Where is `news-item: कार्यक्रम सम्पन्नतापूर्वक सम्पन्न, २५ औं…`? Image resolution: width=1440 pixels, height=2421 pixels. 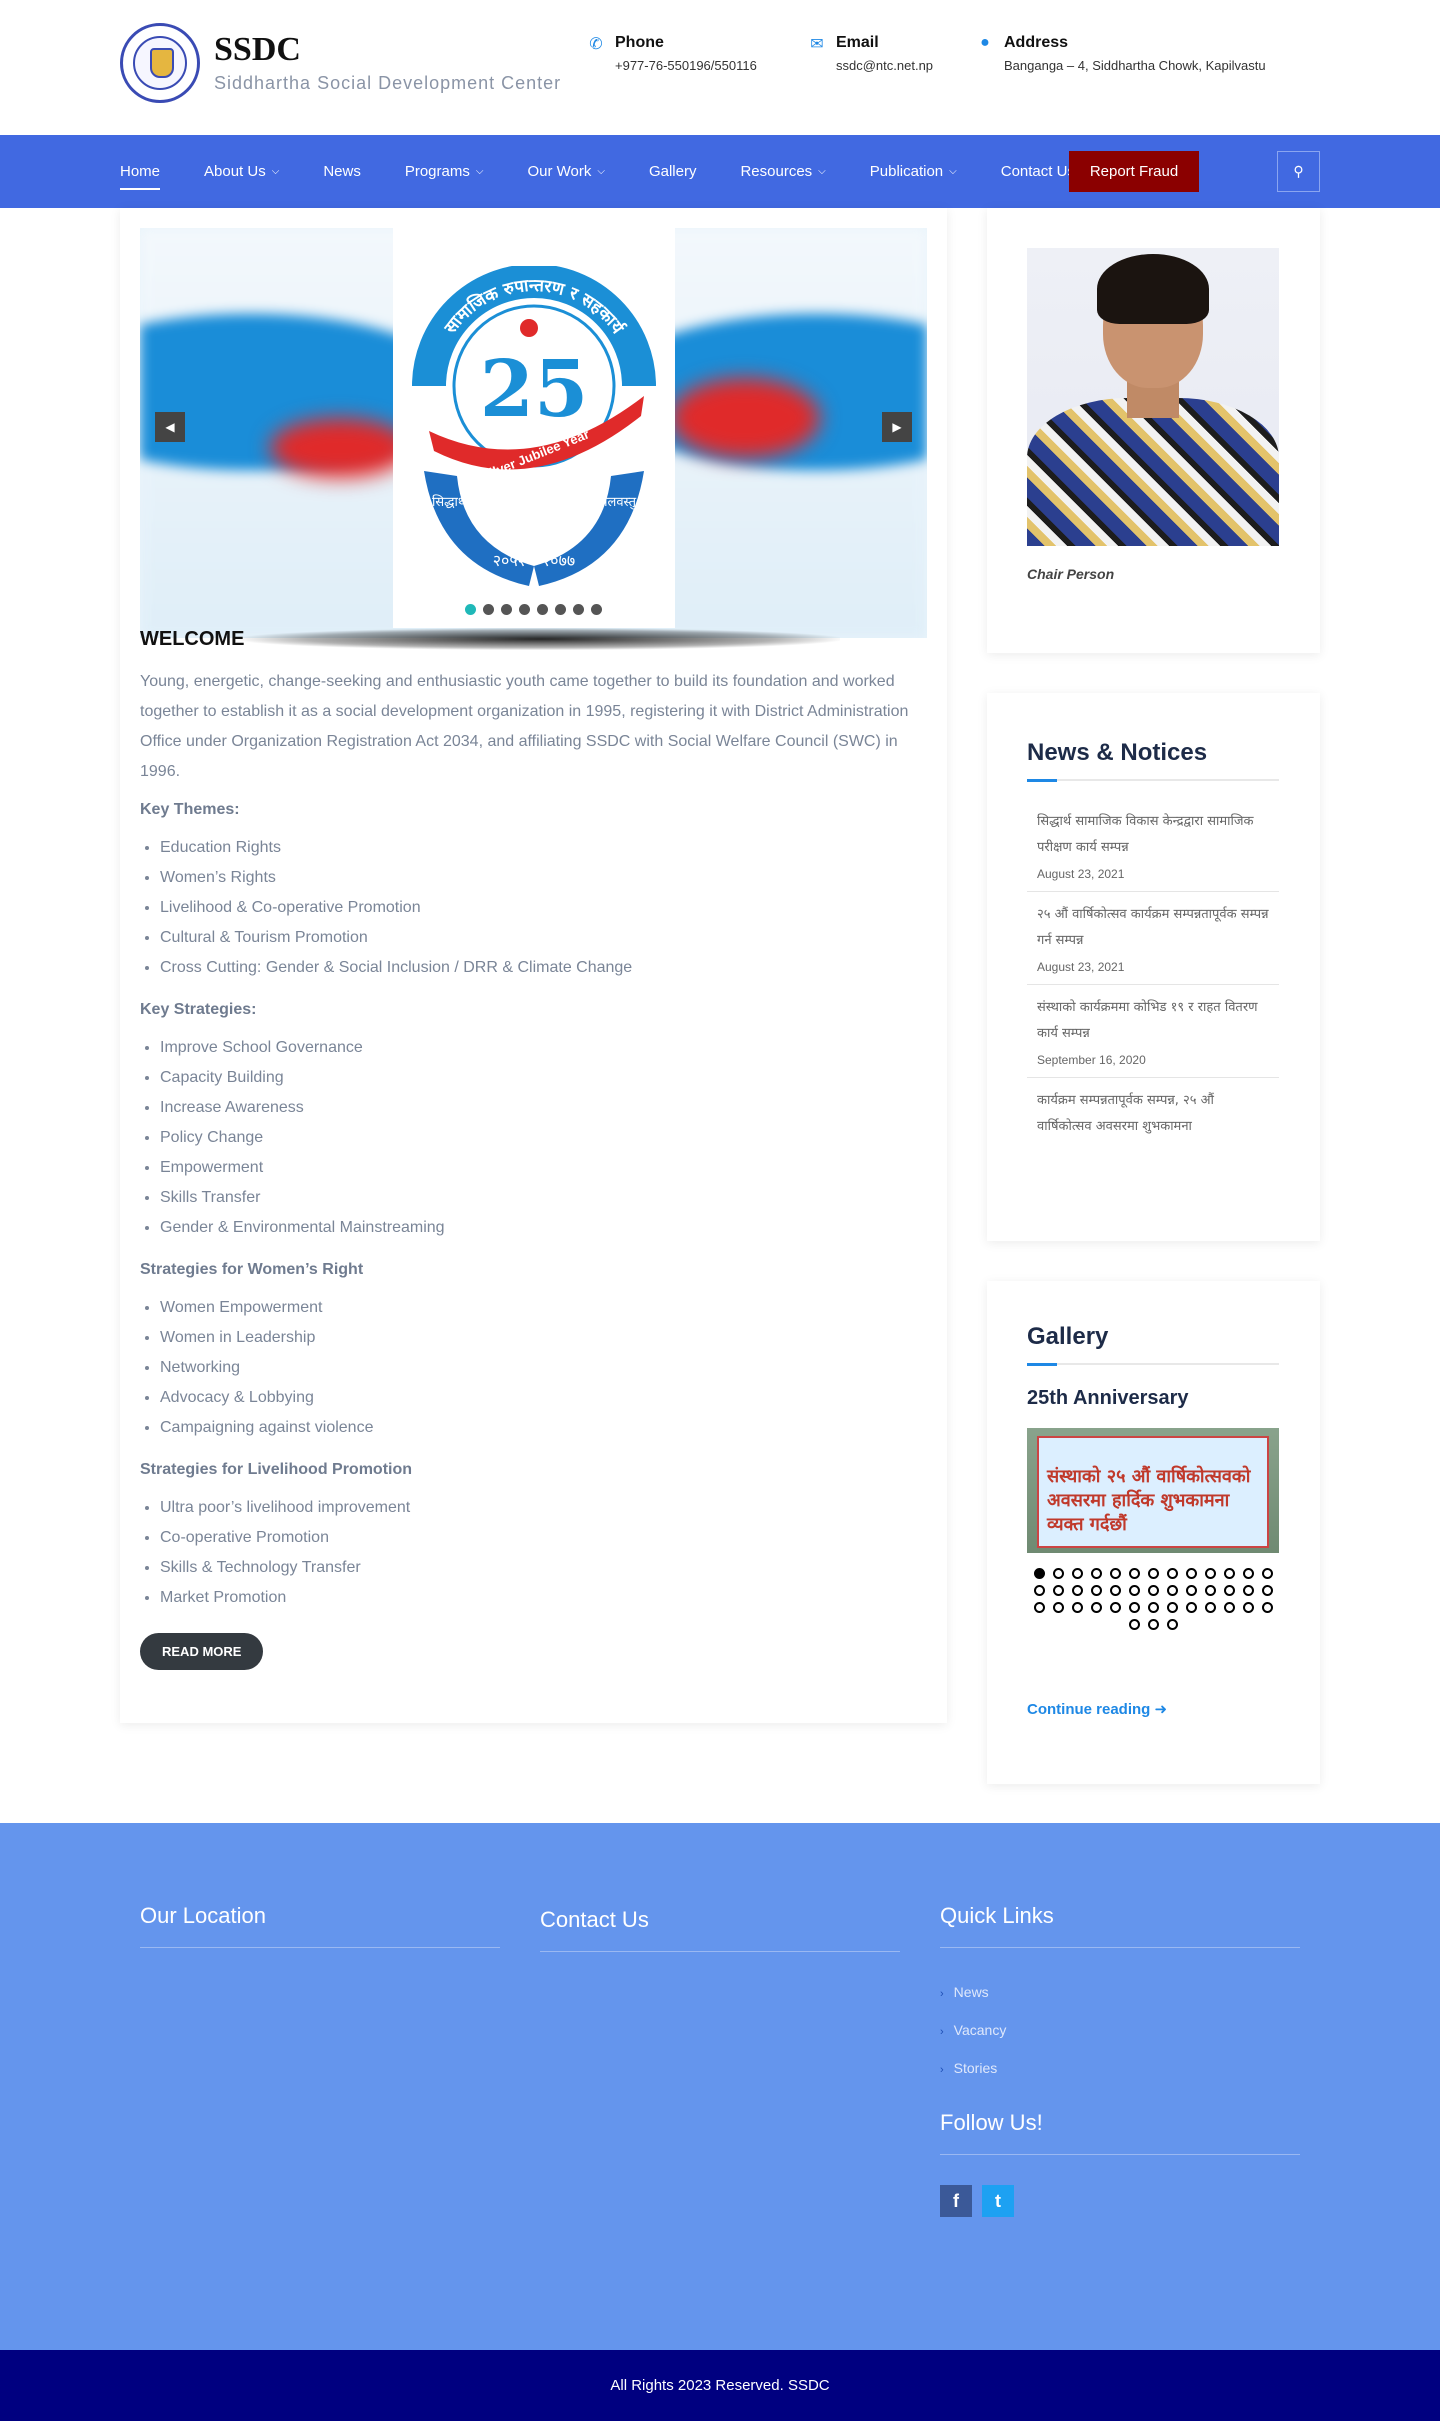 news-item: कार्यक्रम सम्पन्नतापूर्वक सम्पन्न, २५ औं… is located at coordinates (1153, 1114).